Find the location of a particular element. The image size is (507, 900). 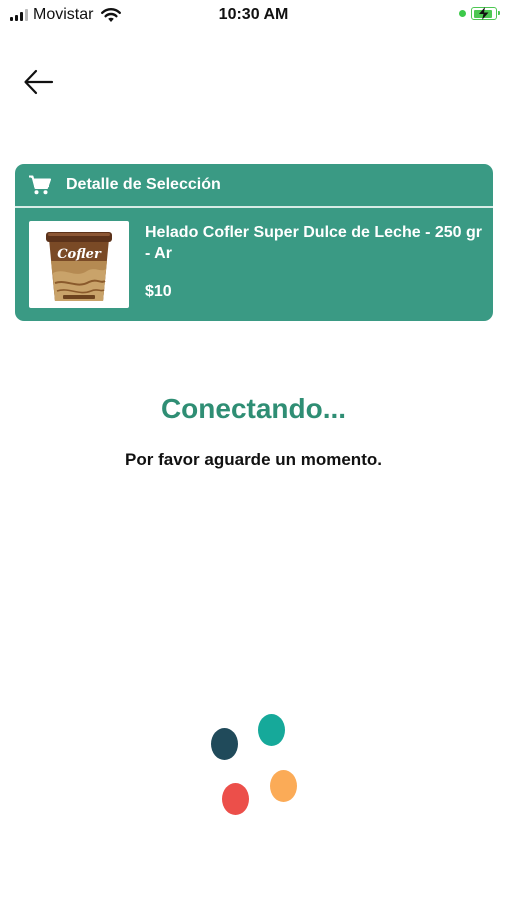

shopping-cart-icon is located at coordinates (40, 185).